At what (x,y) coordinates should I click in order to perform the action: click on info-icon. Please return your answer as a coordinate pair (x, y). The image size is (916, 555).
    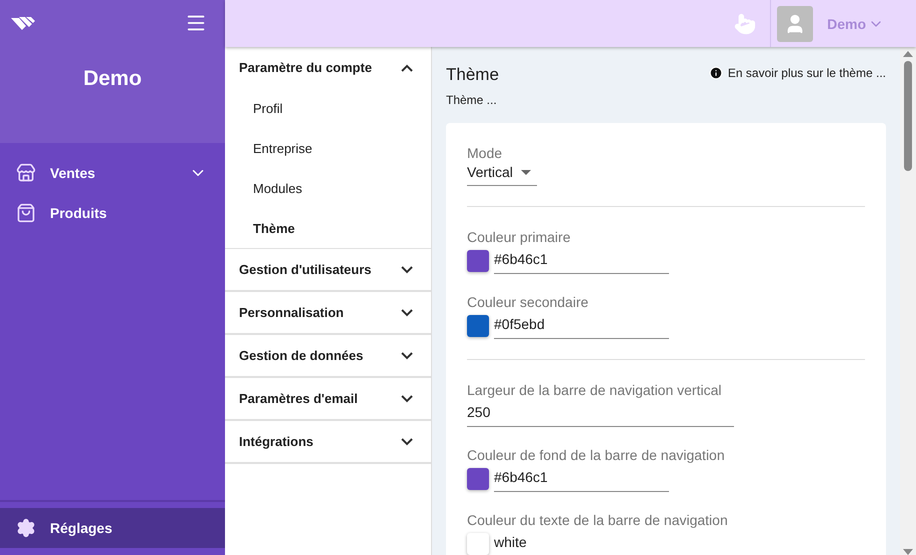
    Looking at the image, I should click on (715, 73).